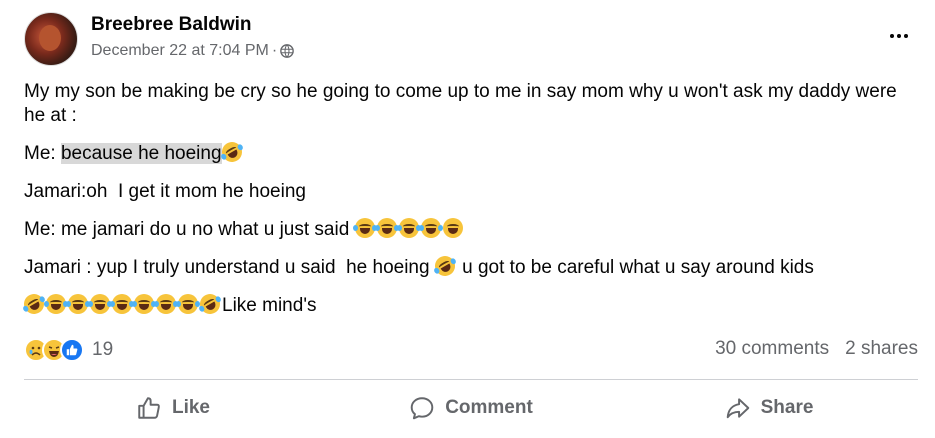  I want to click on post-meta: December 22 at 7:04 PM ·, so click(193, 51).